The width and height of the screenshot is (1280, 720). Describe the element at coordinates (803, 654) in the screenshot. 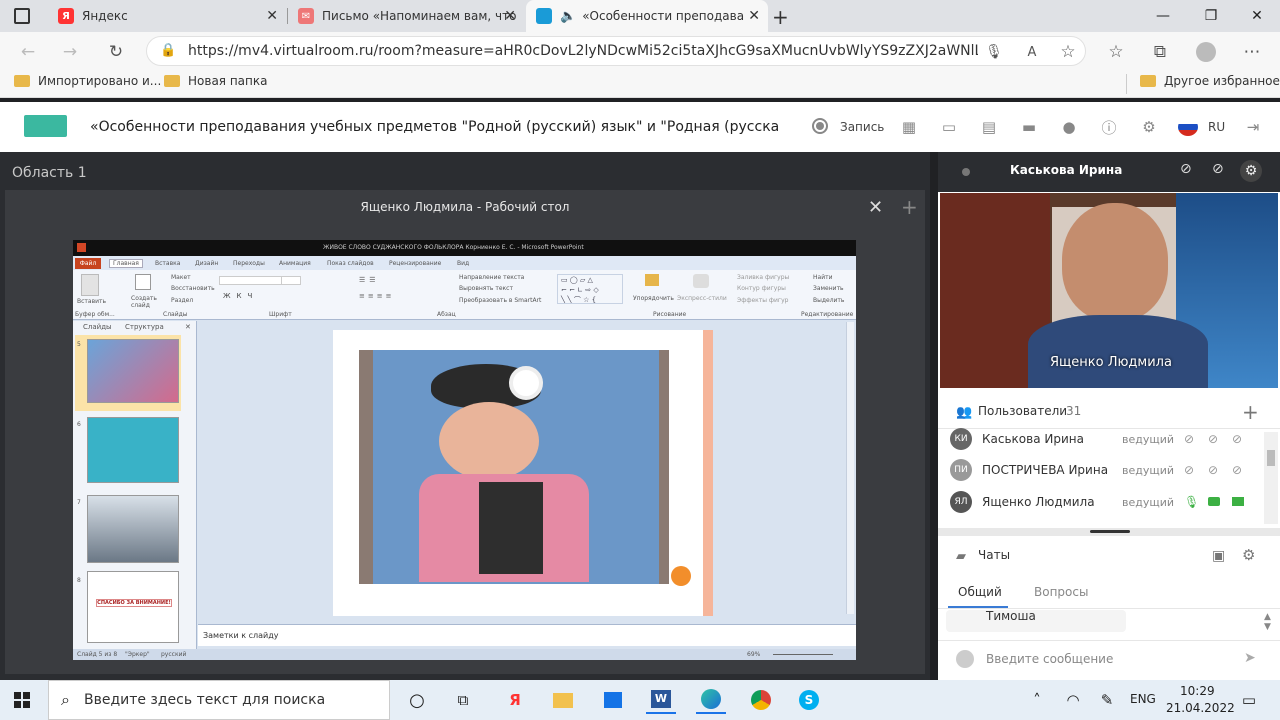

I see `zoom-slider` at that location.